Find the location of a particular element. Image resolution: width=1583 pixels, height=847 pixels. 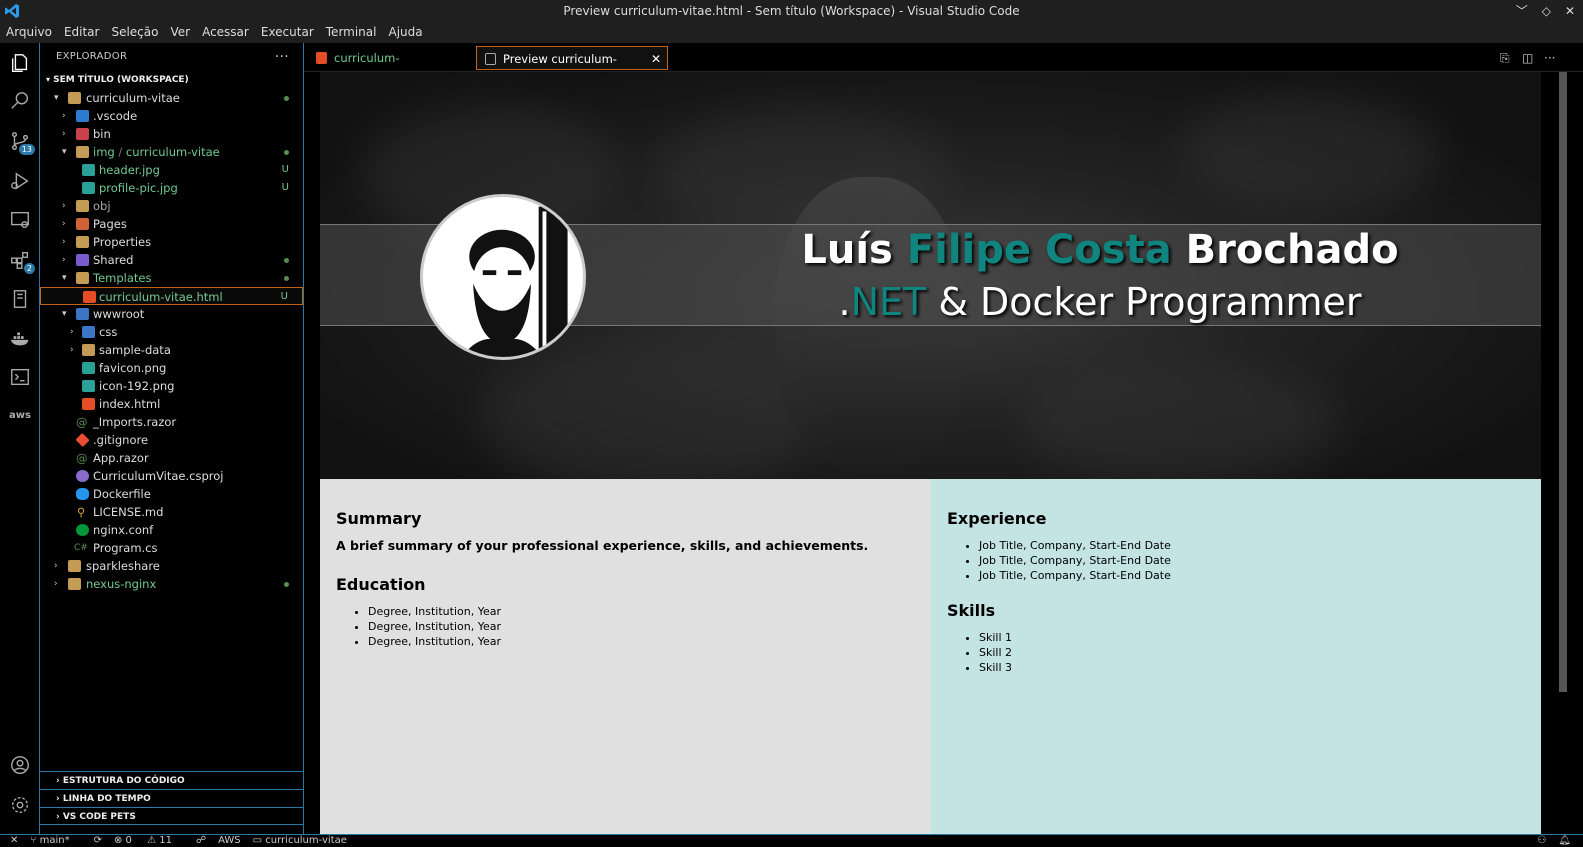

tree-folder-css: › css is located at coordinates (171, 332).